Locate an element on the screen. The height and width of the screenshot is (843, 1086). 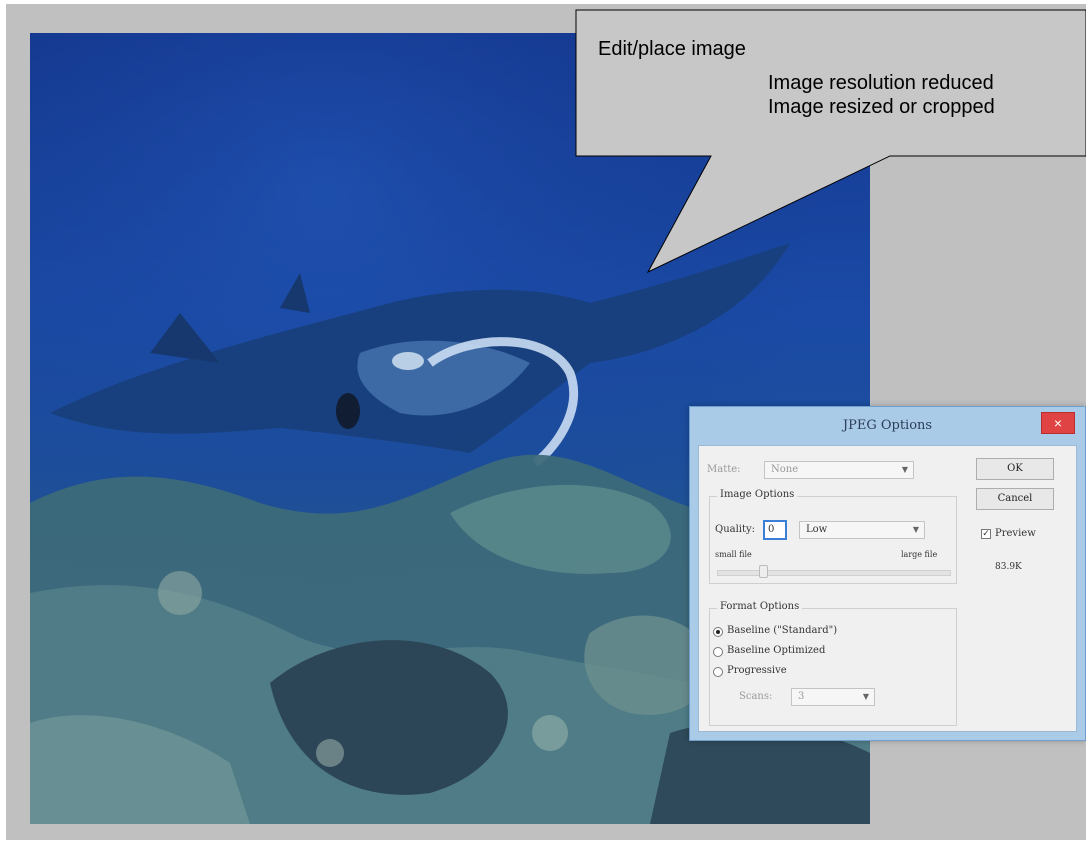
quality-preset-value: Low is located at coordinates (817, 529).